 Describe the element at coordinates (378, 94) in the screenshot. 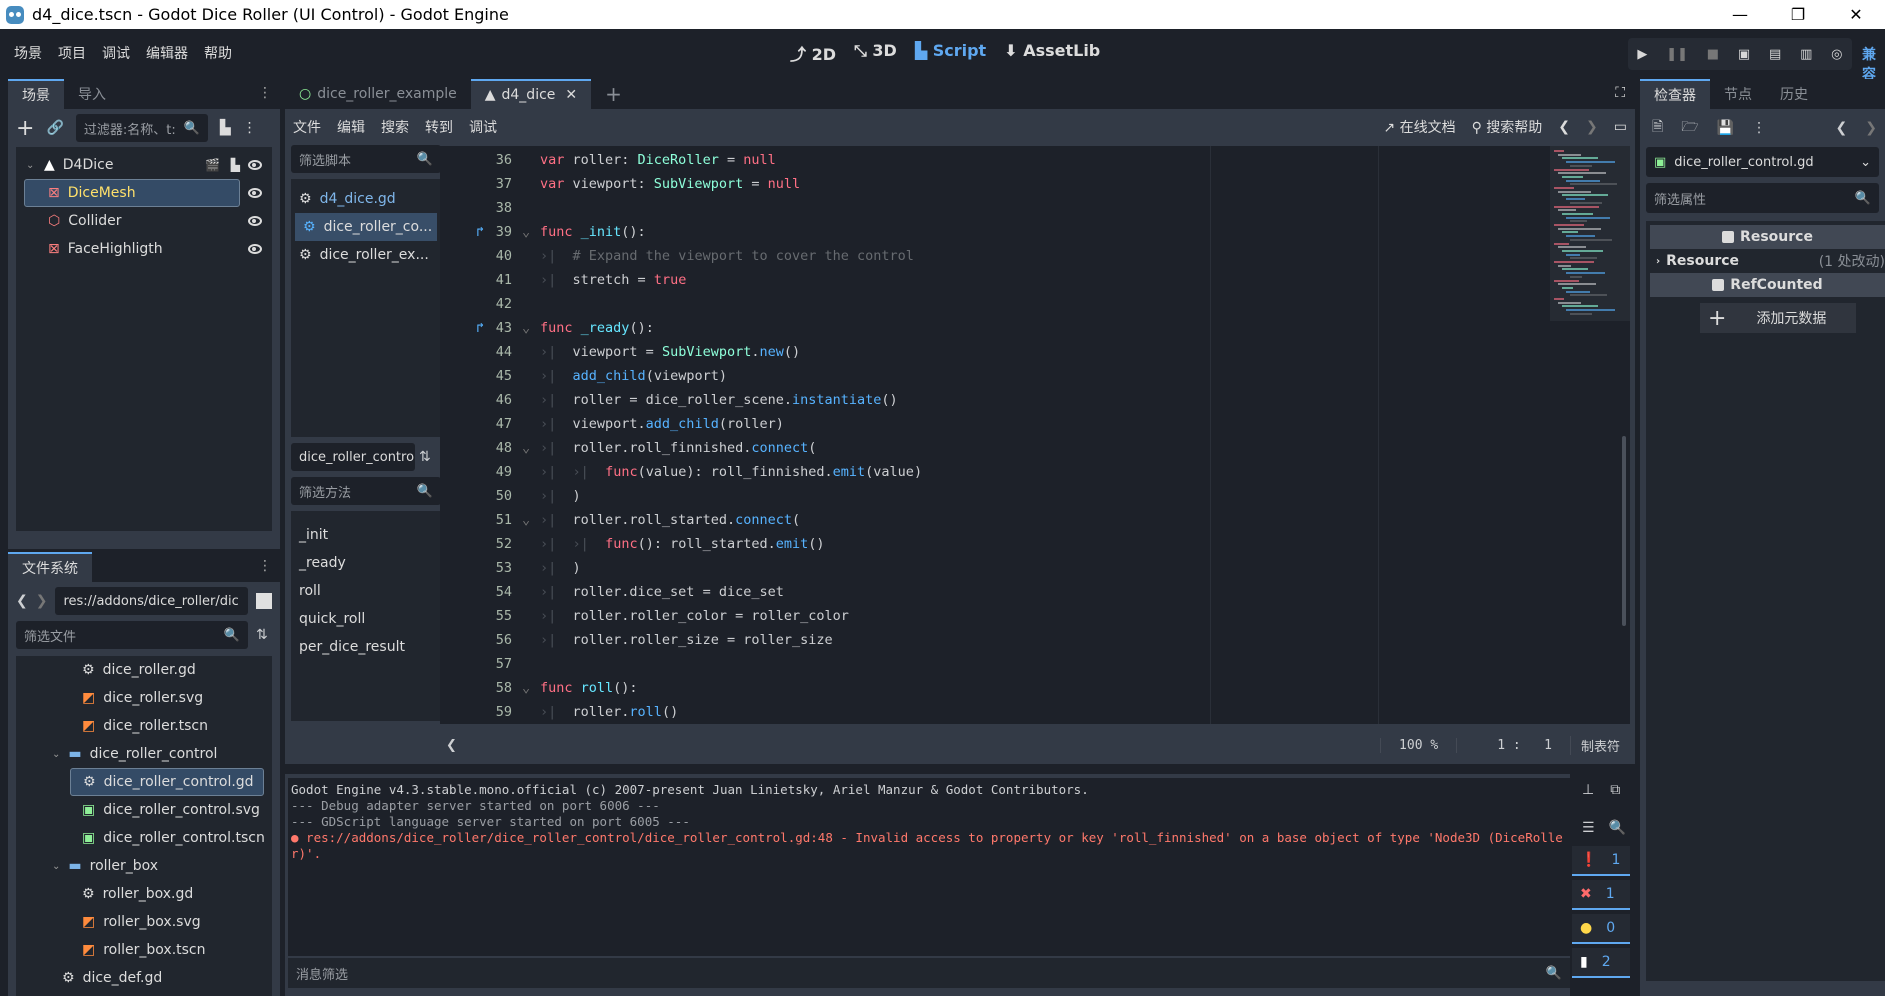

I see `scene-tab: ○ dice_roller_example` at that location.